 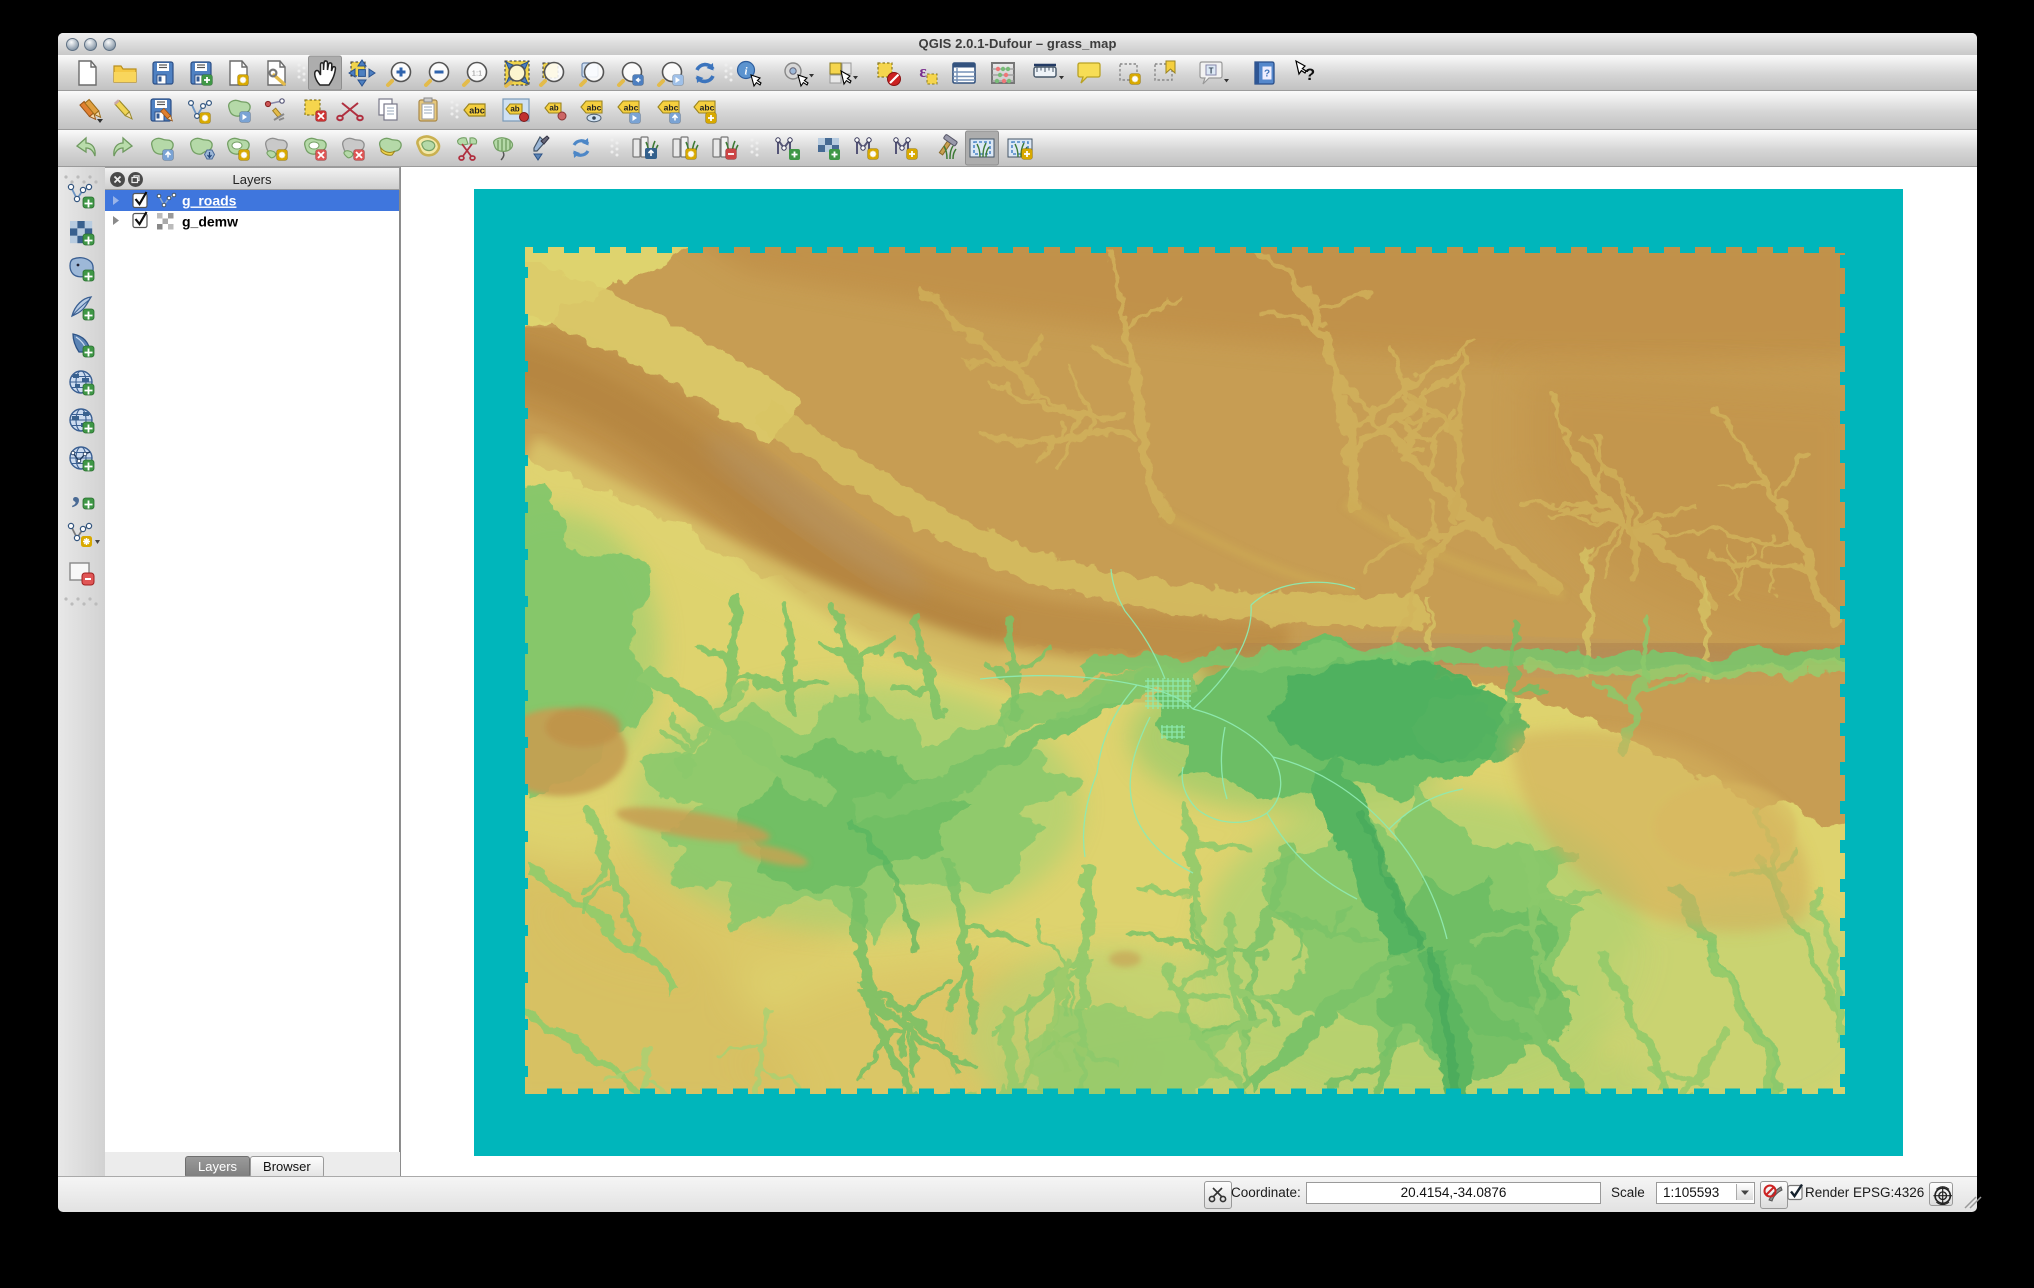 What do you see at coordinates (477, 72) in the screenshot?
I see `svg-text: 1:1` at bounding box center [477, 72].